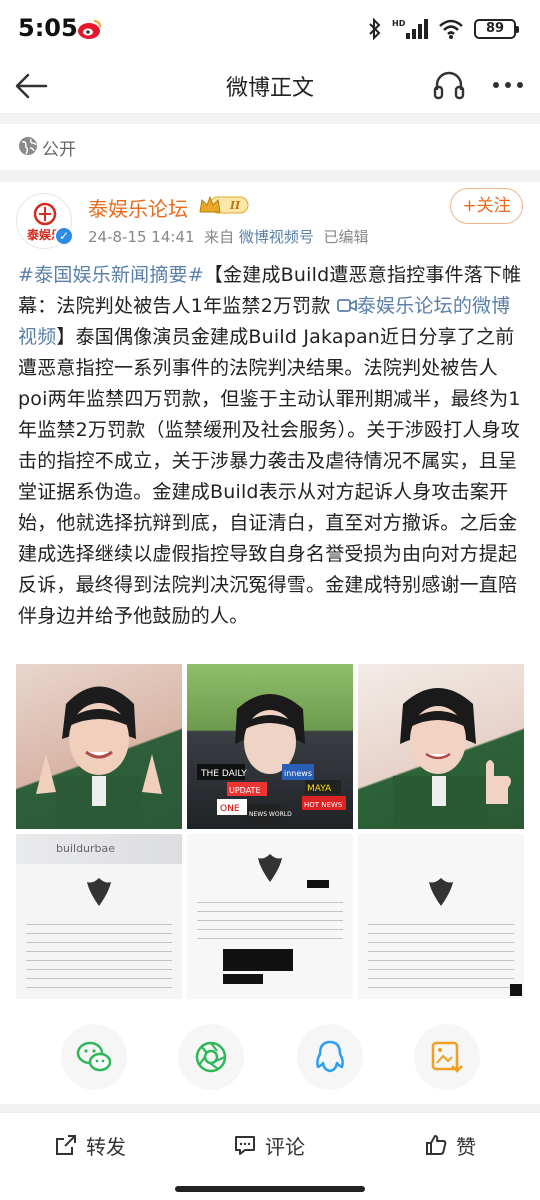  I want to click on svg-text: HOT NEWS, so click(323, 805).